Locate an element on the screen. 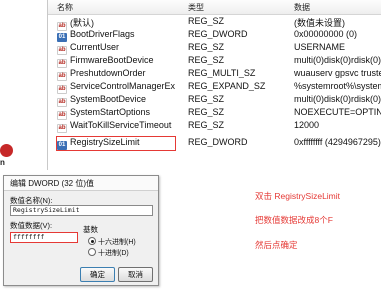 Image resolution: width=381 pixels, height=304 pixels. radio-hex-label: 十六进制(H) is located at coordinates (117, 242).